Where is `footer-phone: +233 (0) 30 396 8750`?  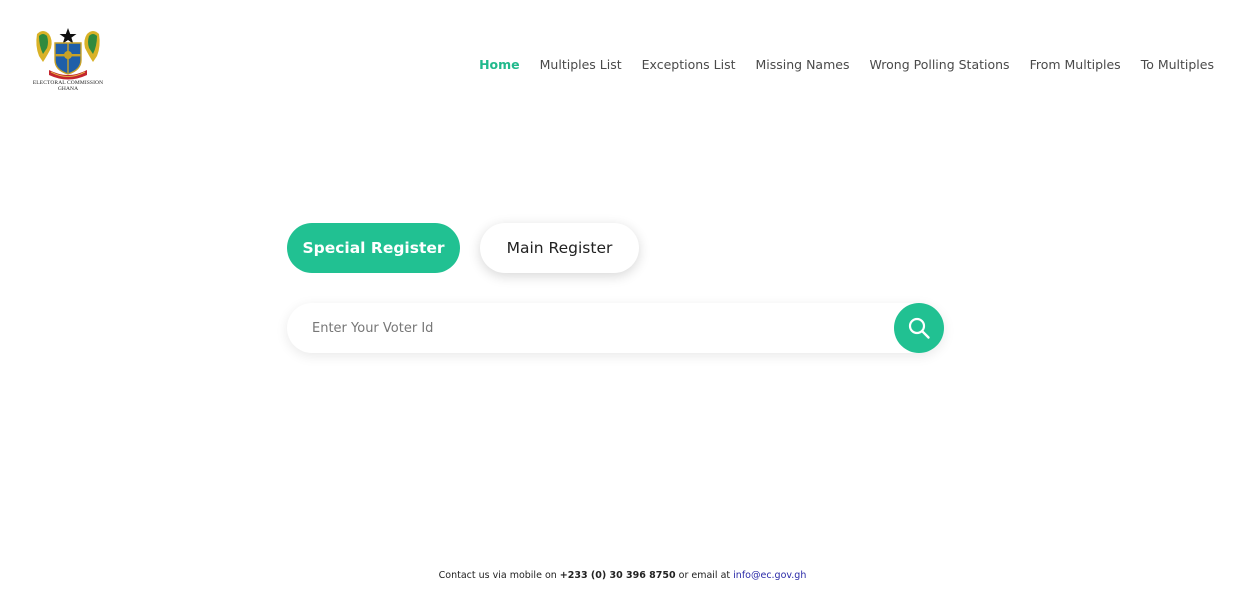 footer-phone: +233 (0) 30 396 8750 is located at coordinates (617, 575).